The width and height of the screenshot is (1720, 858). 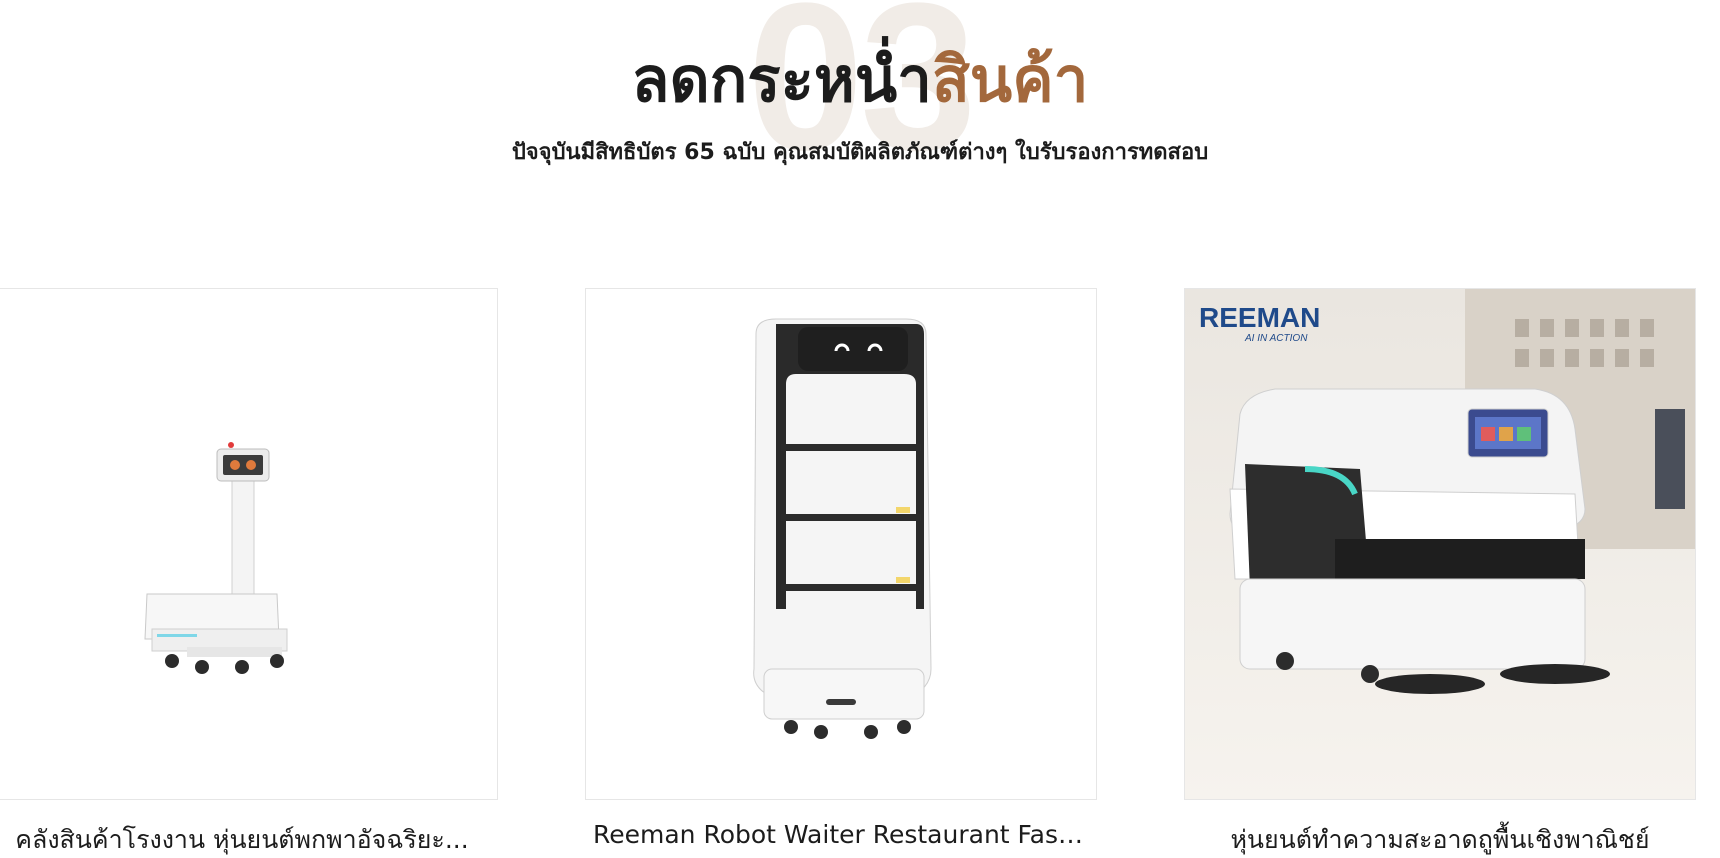 What do you see at coordinates (842, 528) in the screenshot?
I see `waiter-robot-image` at bounding box center [842, 528].